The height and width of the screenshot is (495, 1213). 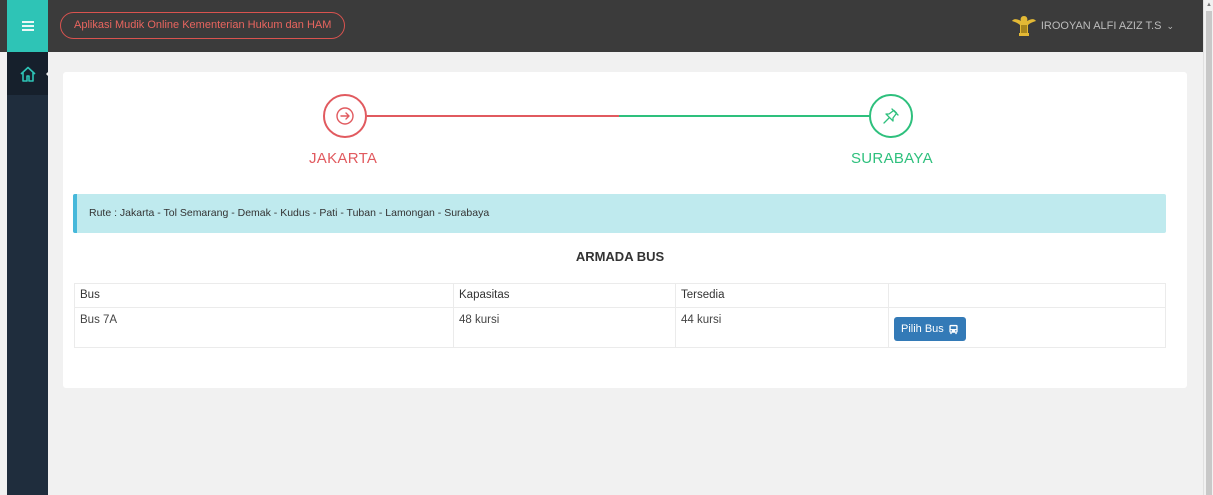 I want to click on active-indicator, so click(x=49, y=74).